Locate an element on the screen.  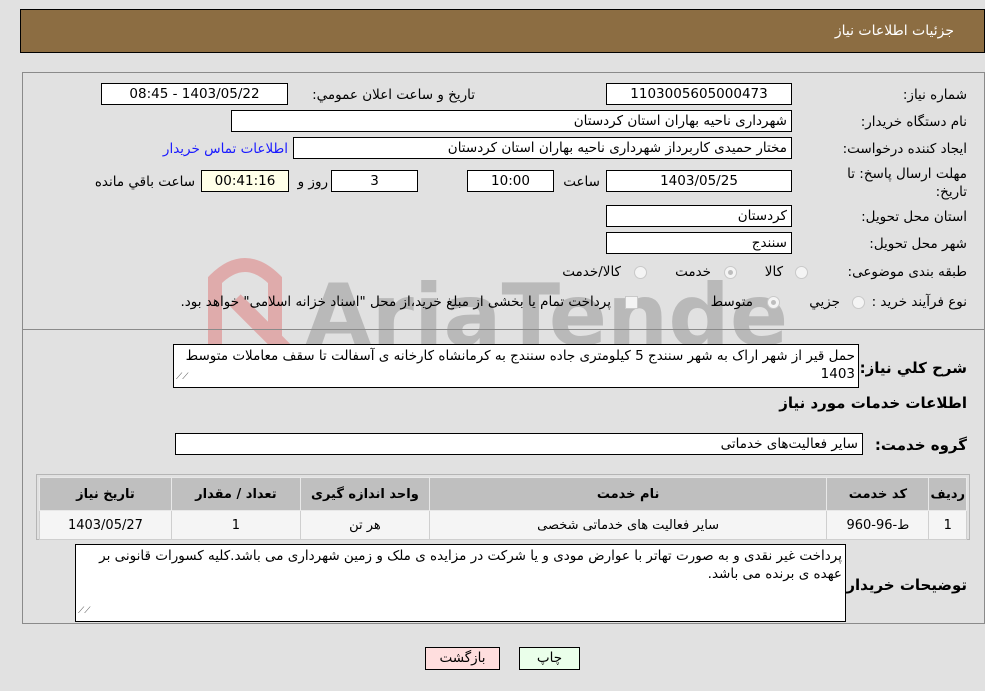
need-number-label: شماره نیاز: is located at coordinates (934, 95).